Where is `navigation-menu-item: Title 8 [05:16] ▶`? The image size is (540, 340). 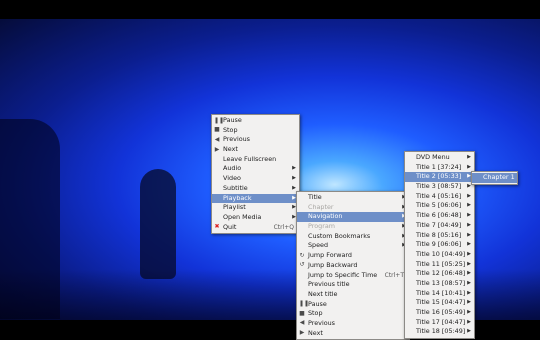
navigation-menu-item: Title 8 [05:16] ▶ is located at coordinates (439, 236).